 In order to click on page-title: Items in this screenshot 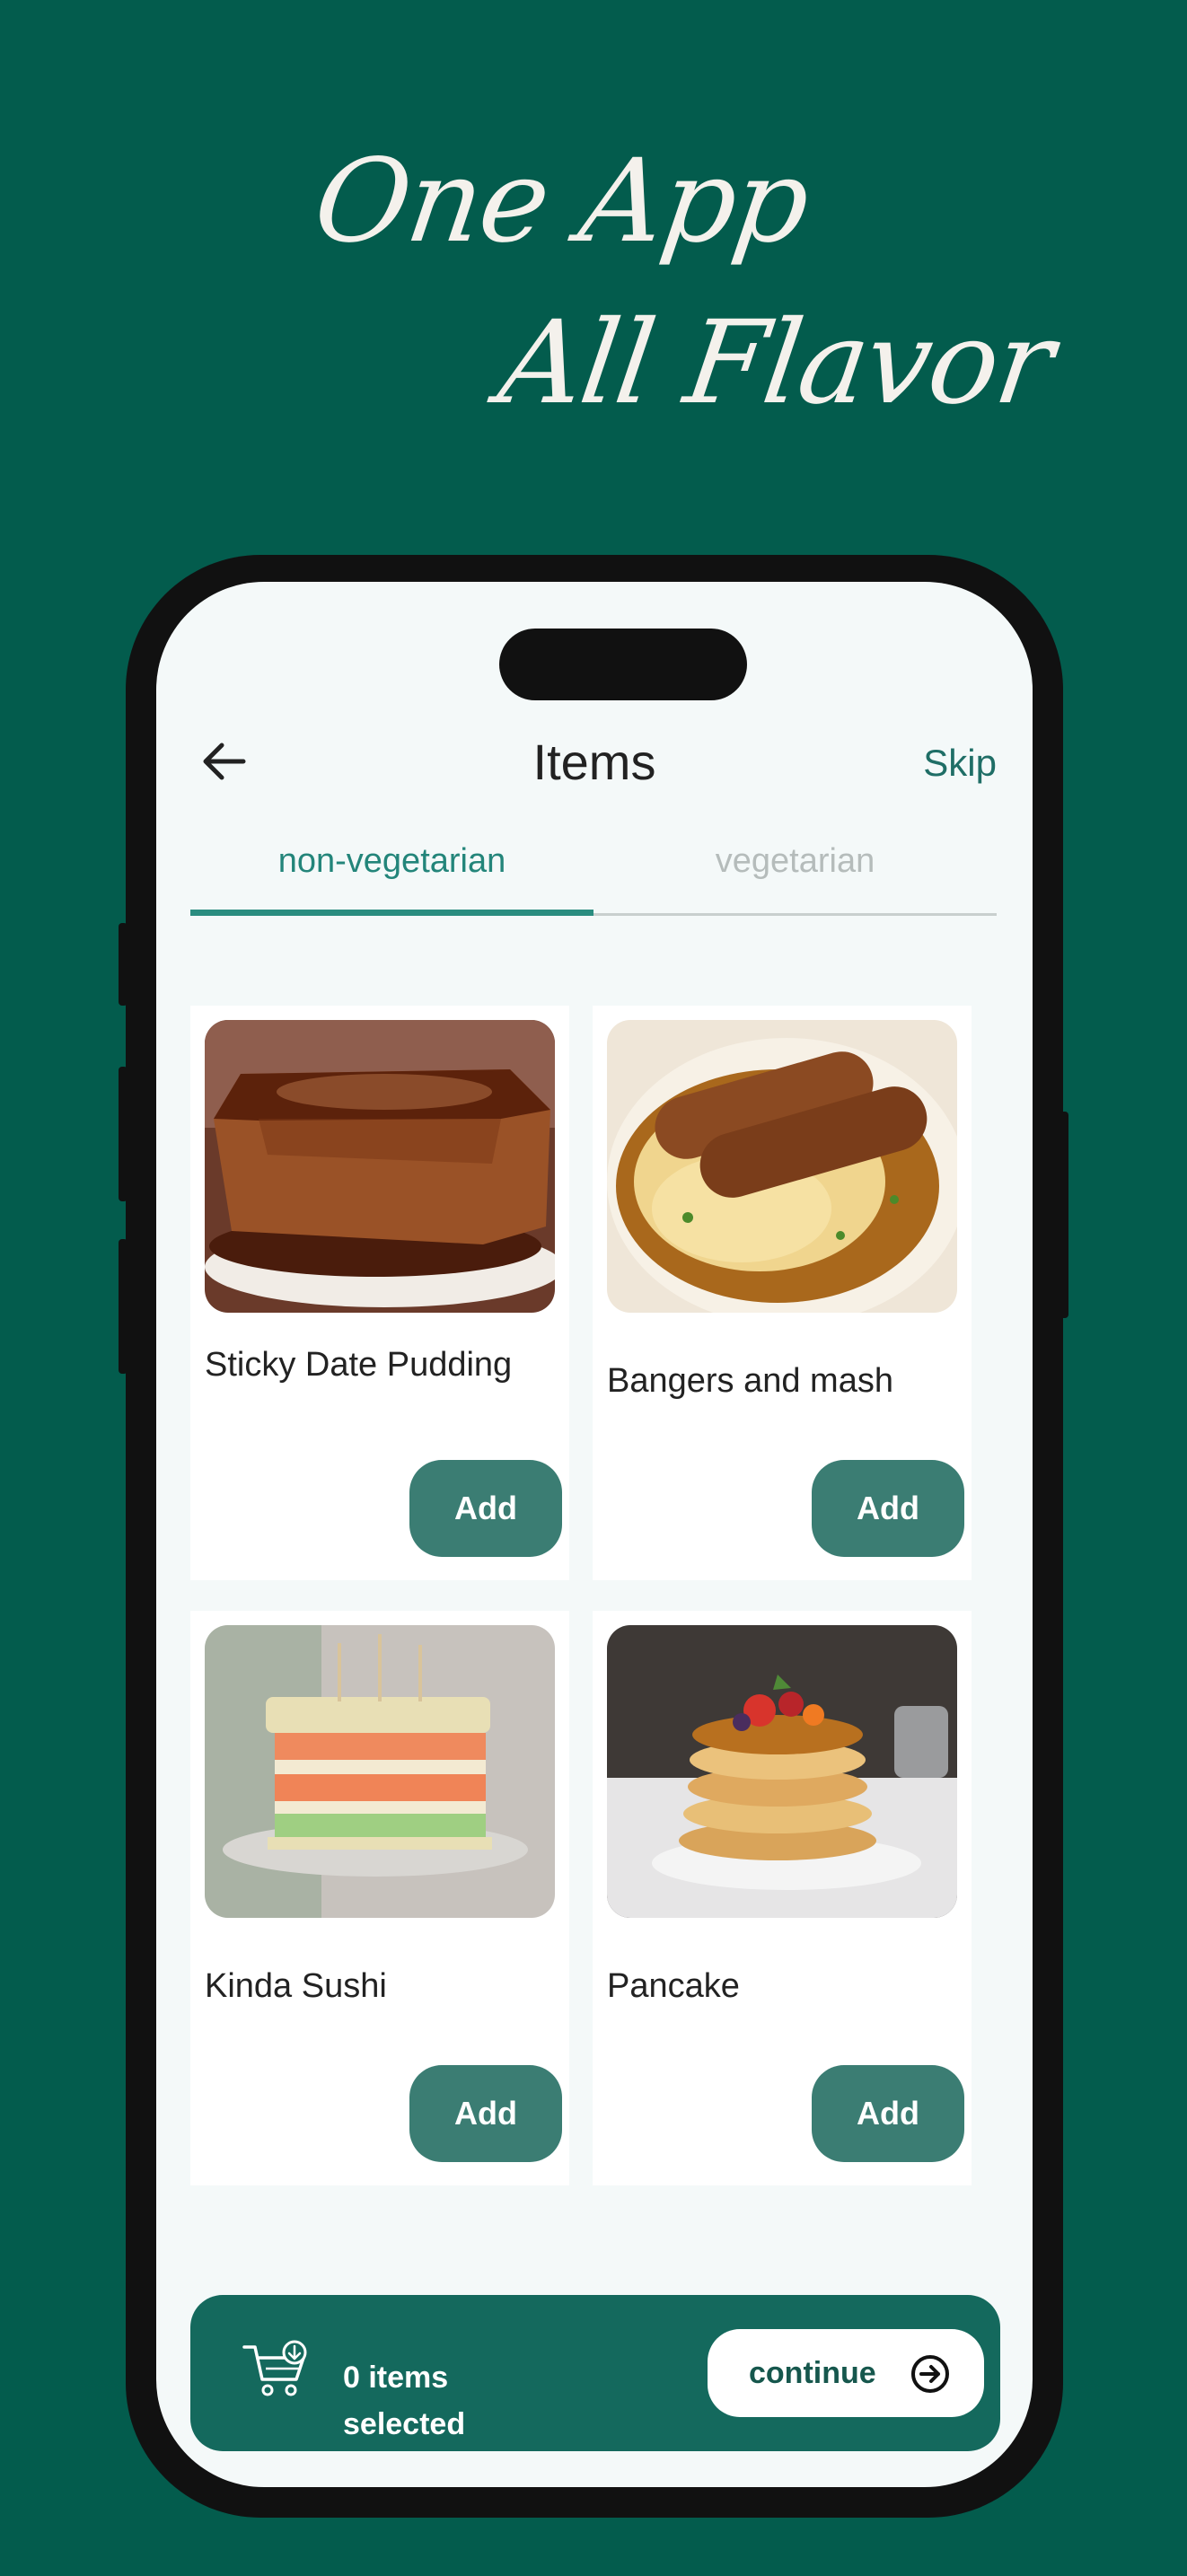, I will do `click(594, 762)`.